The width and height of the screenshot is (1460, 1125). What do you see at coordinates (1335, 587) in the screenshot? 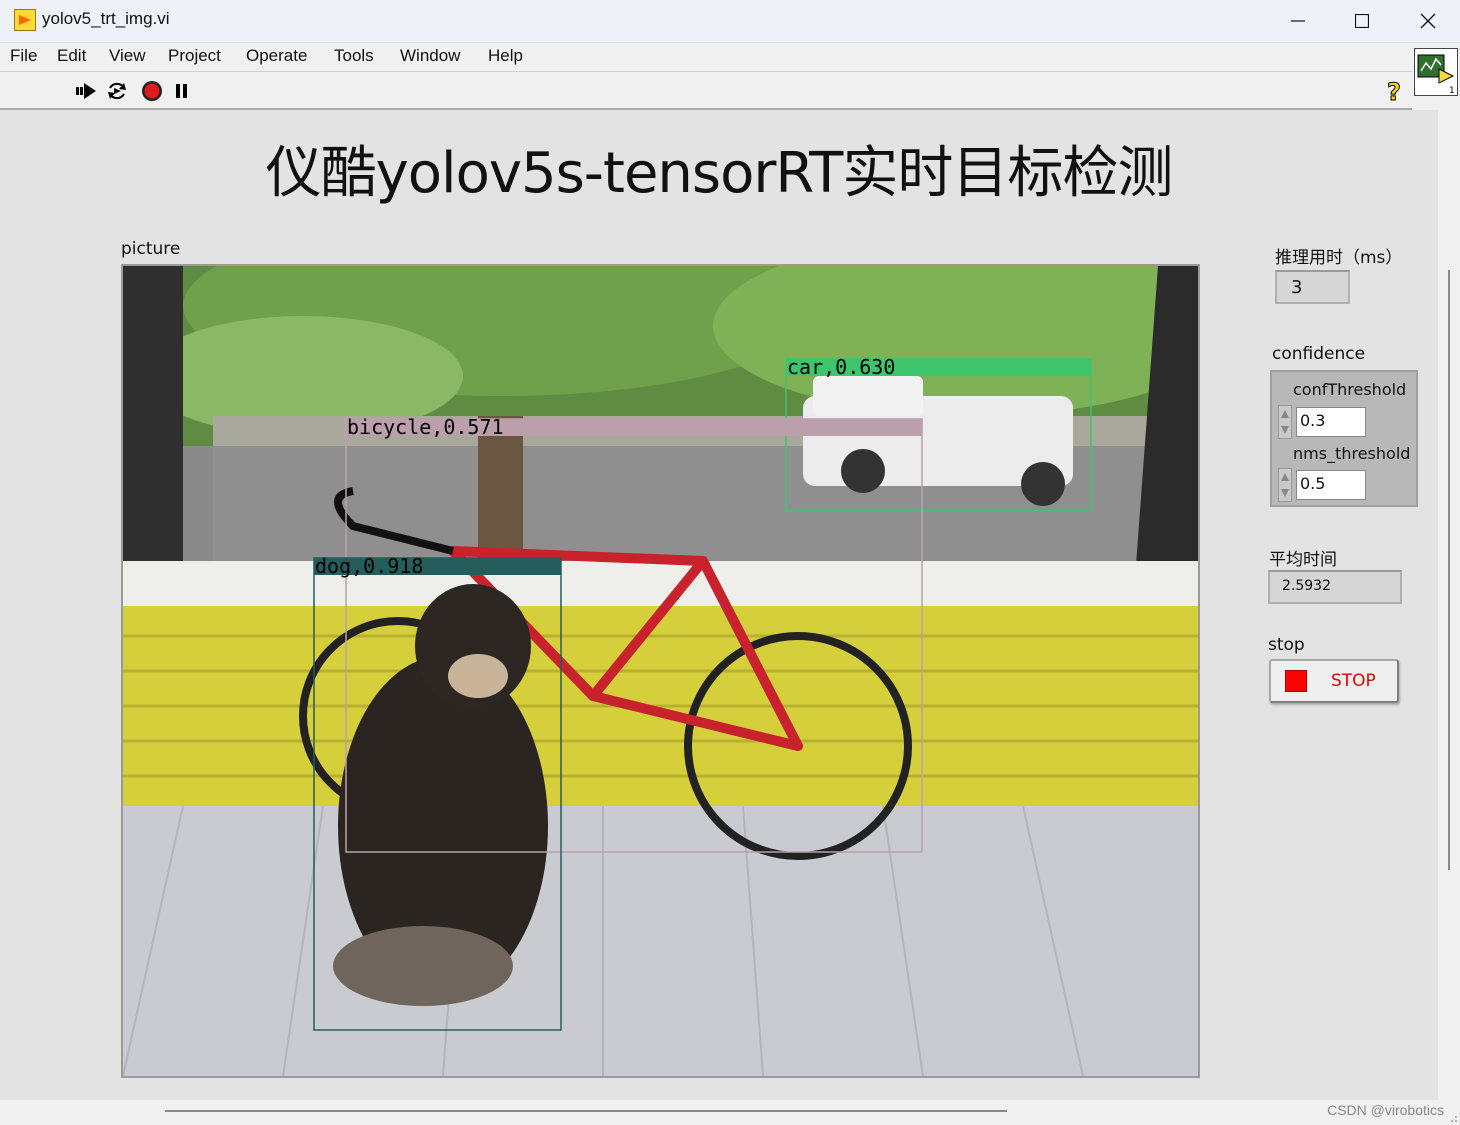
I see `average-time-indicator: 2.5932` at bounding box center [1335, 587].